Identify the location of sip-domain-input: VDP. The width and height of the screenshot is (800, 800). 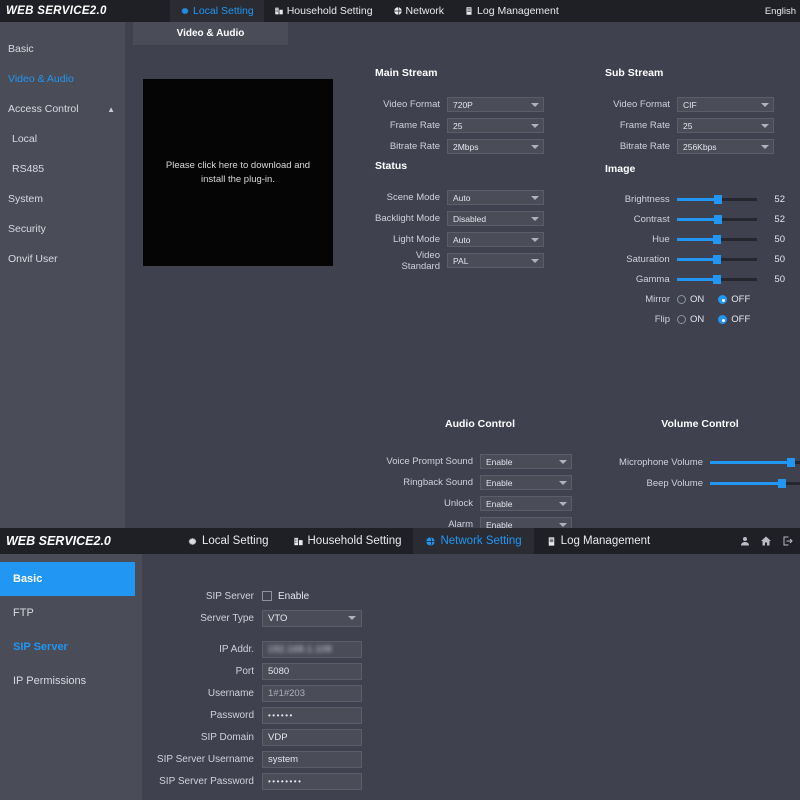
(312, 737).